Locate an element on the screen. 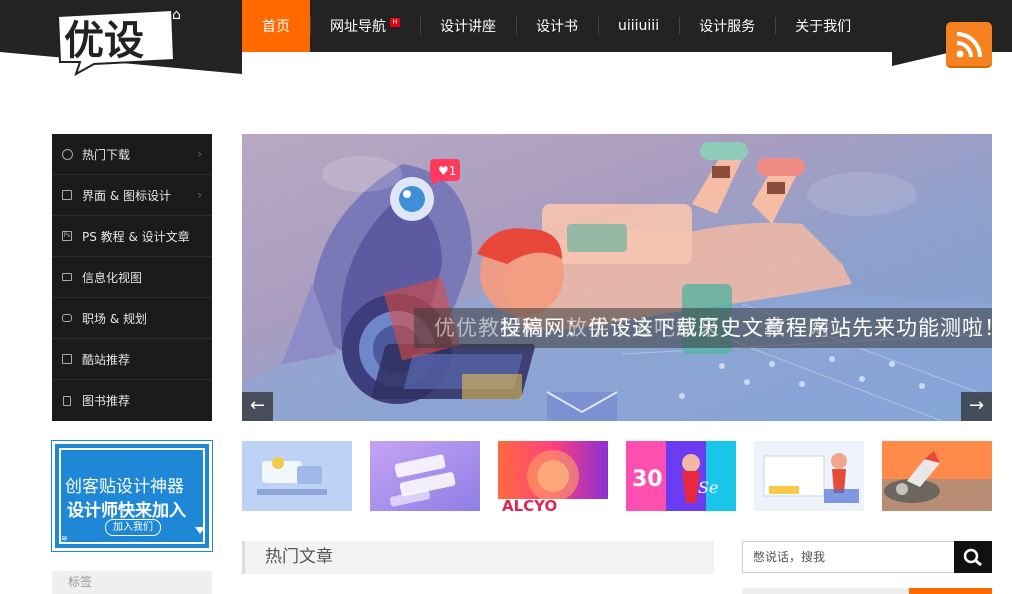 The width and height of the screenshot is (1012, 594). rss-icon is located at coordinates (969, 45).